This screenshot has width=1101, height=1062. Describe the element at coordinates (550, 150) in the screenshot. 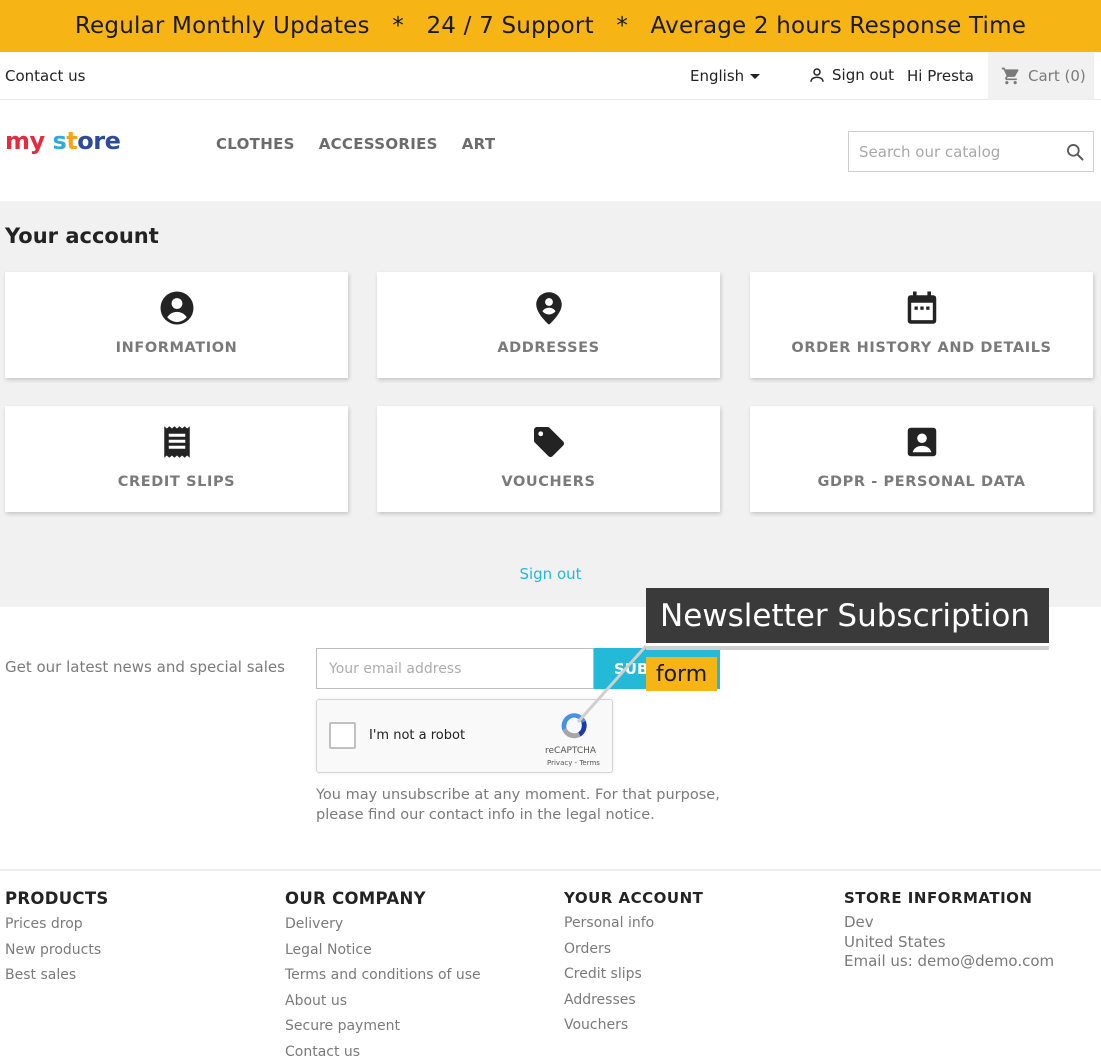

I see `site-header: my store CLOTHES ACCESSORIES ART` at that location.